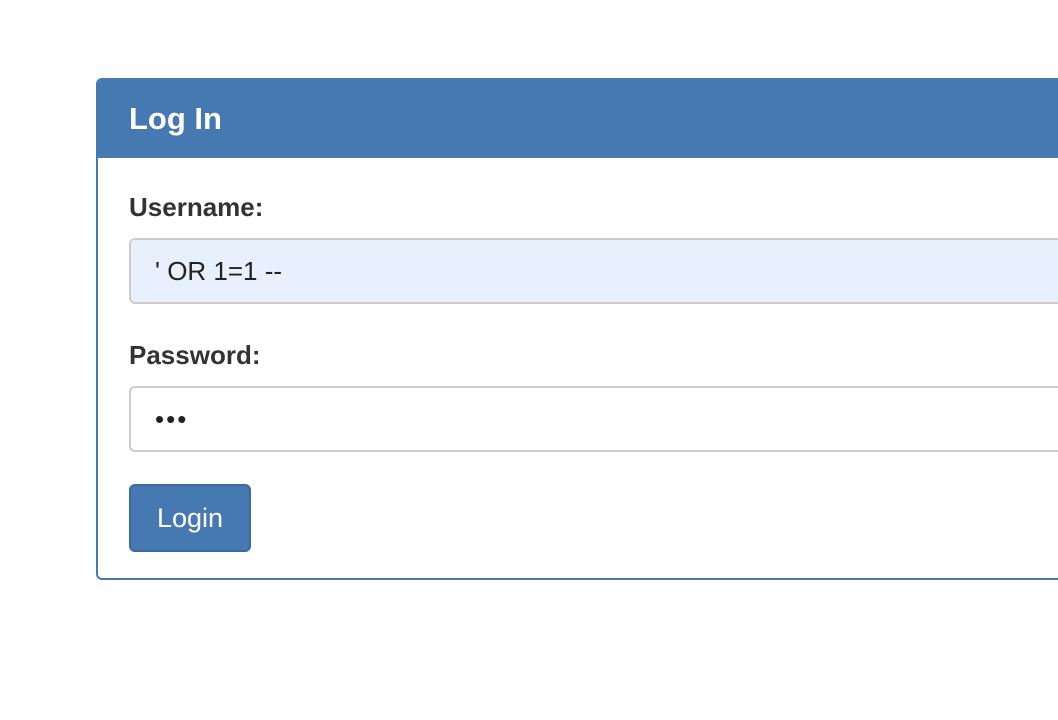  What do you see at coordinates (190, 518) in the screenshot?
I see `login-button: Login` at bounding box center [190, 518].